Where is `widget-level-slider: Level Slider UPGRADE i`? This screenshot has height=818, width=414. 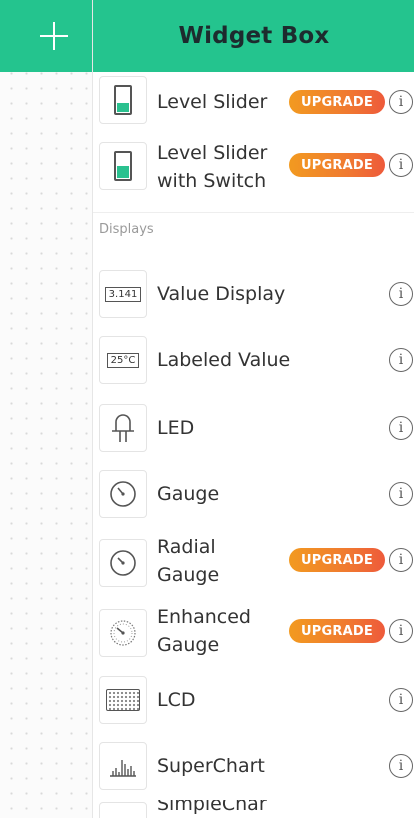
widget-level-slider: Level Slider UPGRADE i is located at coordinates (253, 102).